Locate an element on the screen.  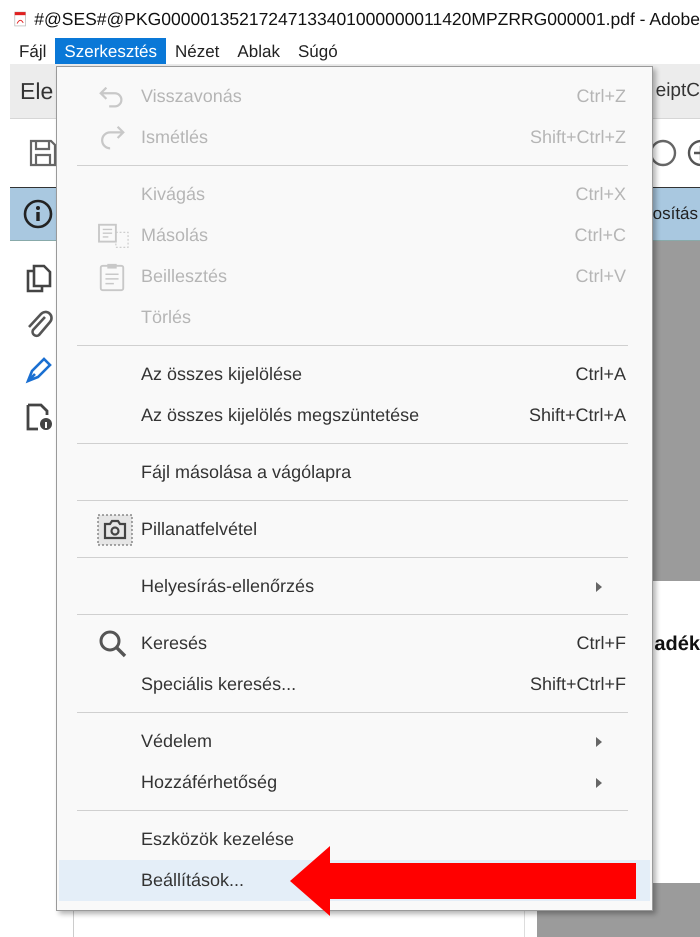
page-text: adék is located at coordinates (677, 644).